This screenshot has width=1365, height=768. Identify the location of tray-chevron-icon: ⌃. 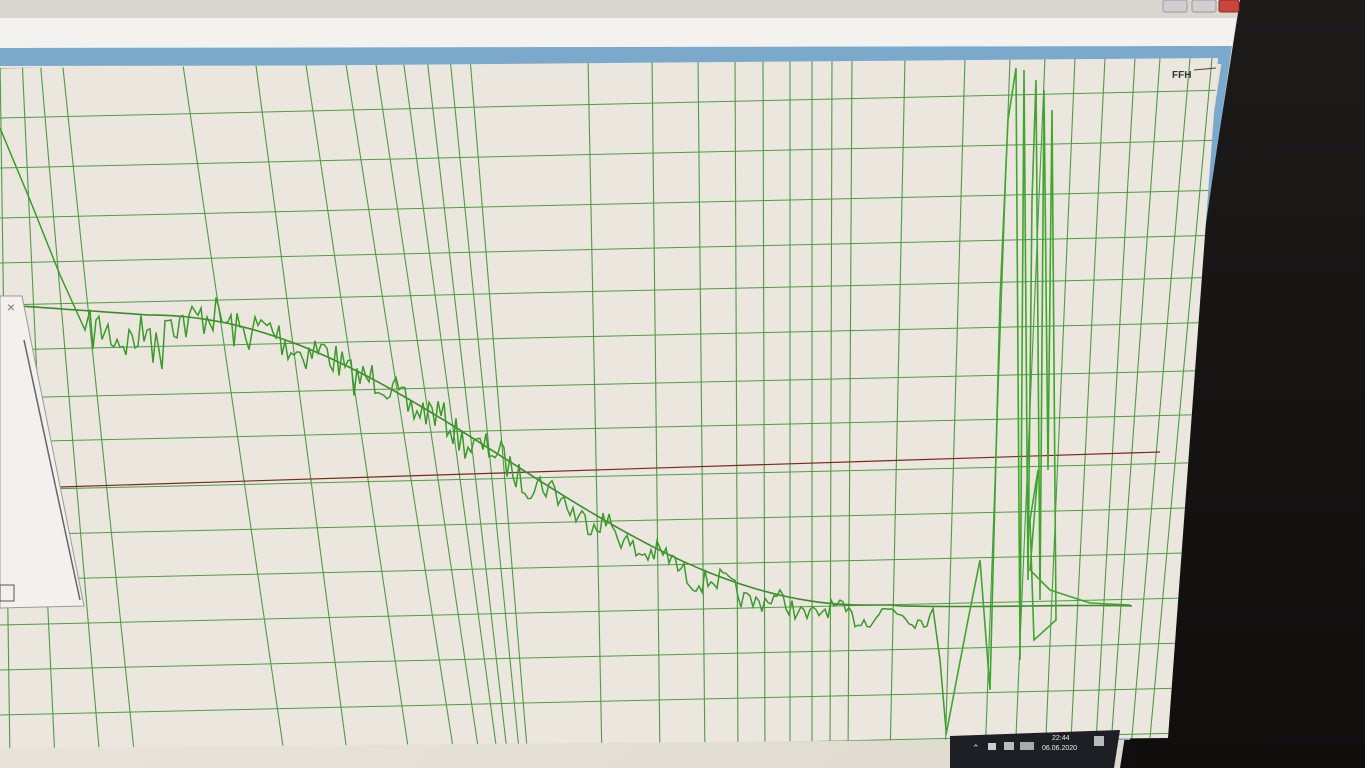
(976, 748).